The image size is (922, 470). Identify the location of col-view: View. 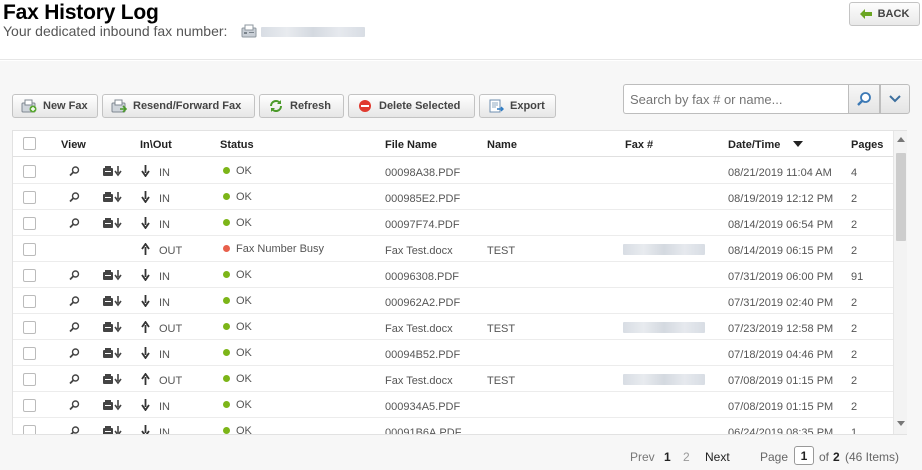
(73, 145).